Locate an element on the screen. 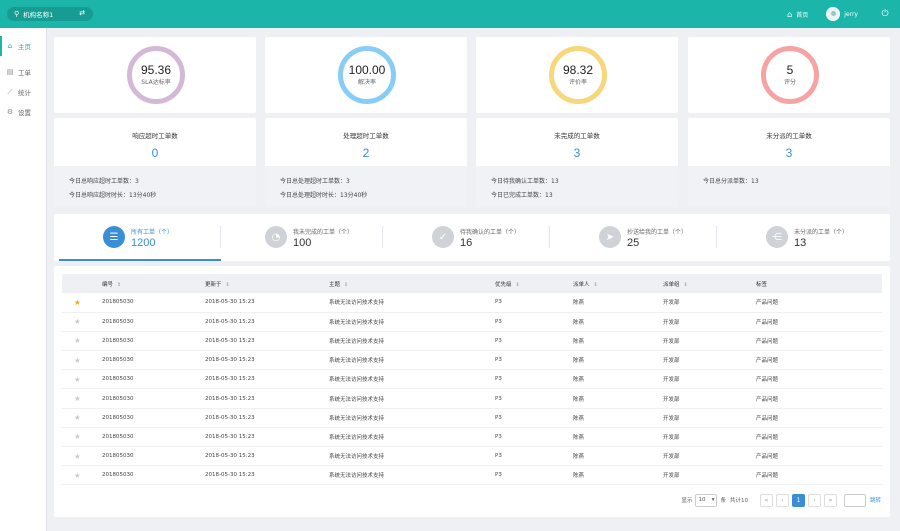  page-button-current: 1 is located at coordinates (798, 500).